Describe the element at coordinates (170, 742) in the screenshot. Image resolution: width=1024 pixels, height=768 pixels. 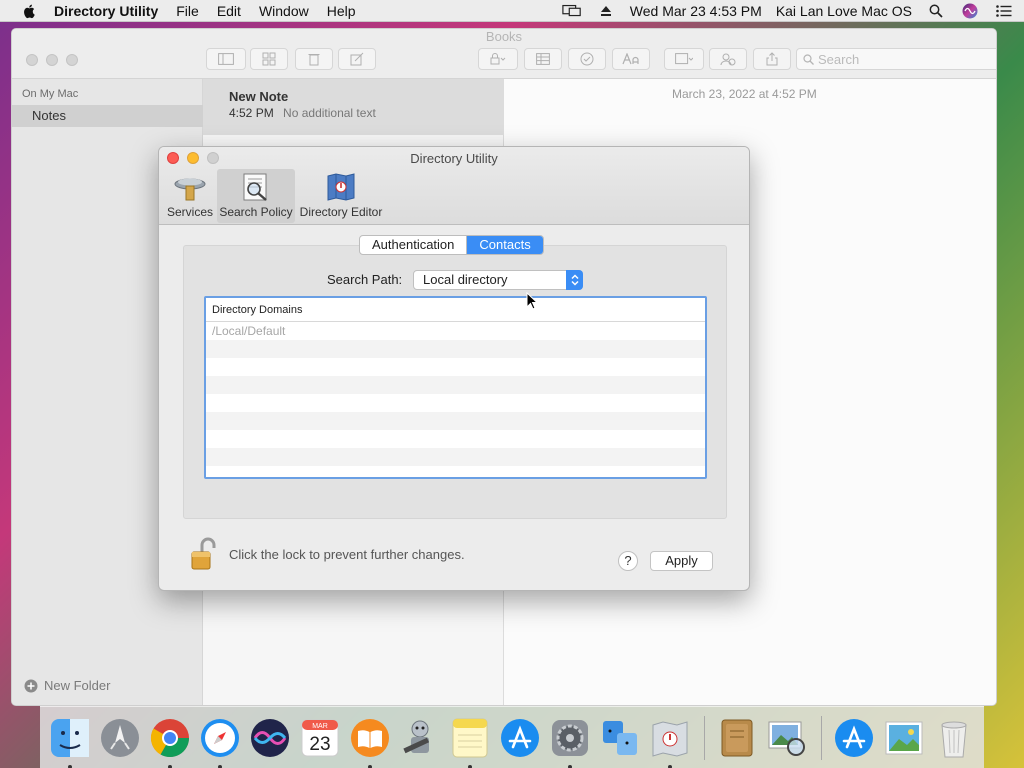
I see `chrome-icon` at that location.